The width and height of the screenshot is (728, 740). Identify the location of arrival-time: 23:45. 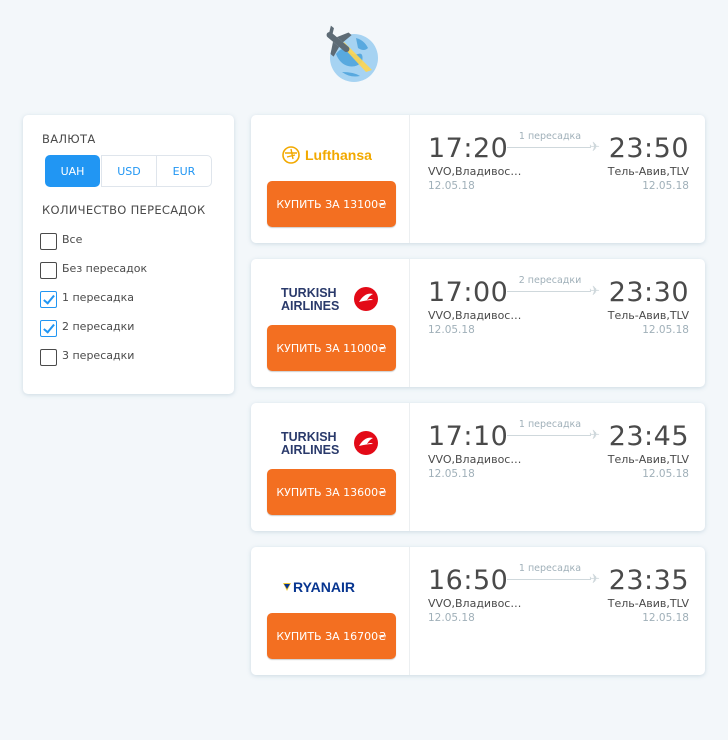
(648, 436).